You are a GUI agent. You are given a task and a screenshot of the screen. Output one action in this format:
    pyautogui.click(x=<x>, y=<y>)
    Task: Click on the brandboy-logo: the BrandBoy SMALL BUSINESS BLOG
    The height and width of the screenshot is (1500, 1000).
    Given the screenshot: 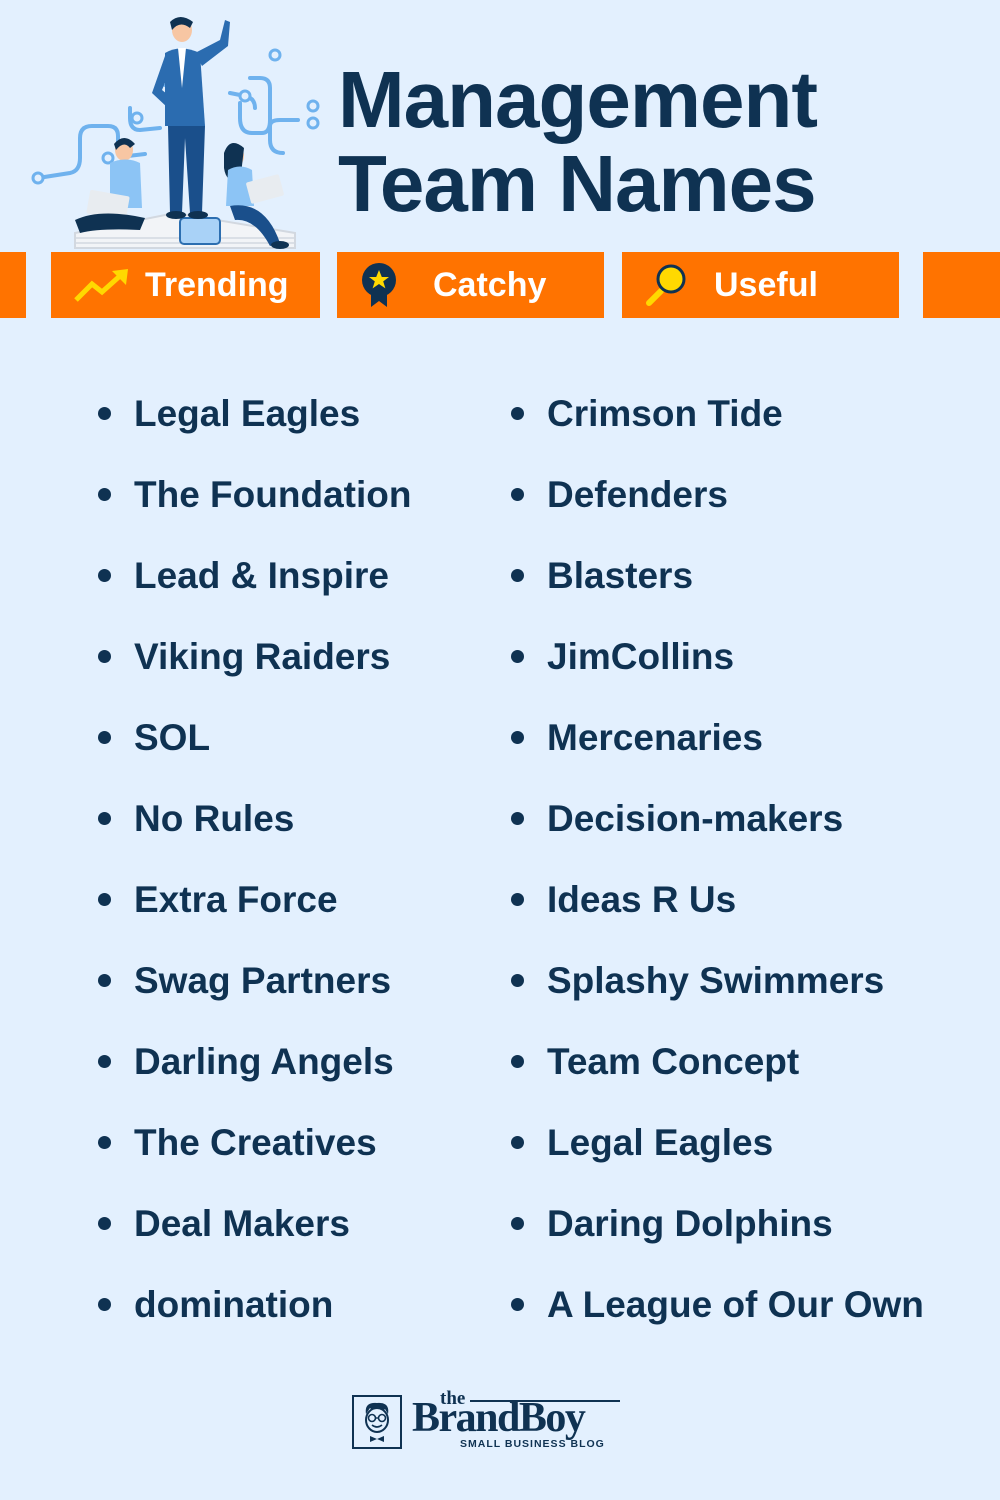 What is the action you would take?
    pyautogui.click(x=497, y=1420)
    